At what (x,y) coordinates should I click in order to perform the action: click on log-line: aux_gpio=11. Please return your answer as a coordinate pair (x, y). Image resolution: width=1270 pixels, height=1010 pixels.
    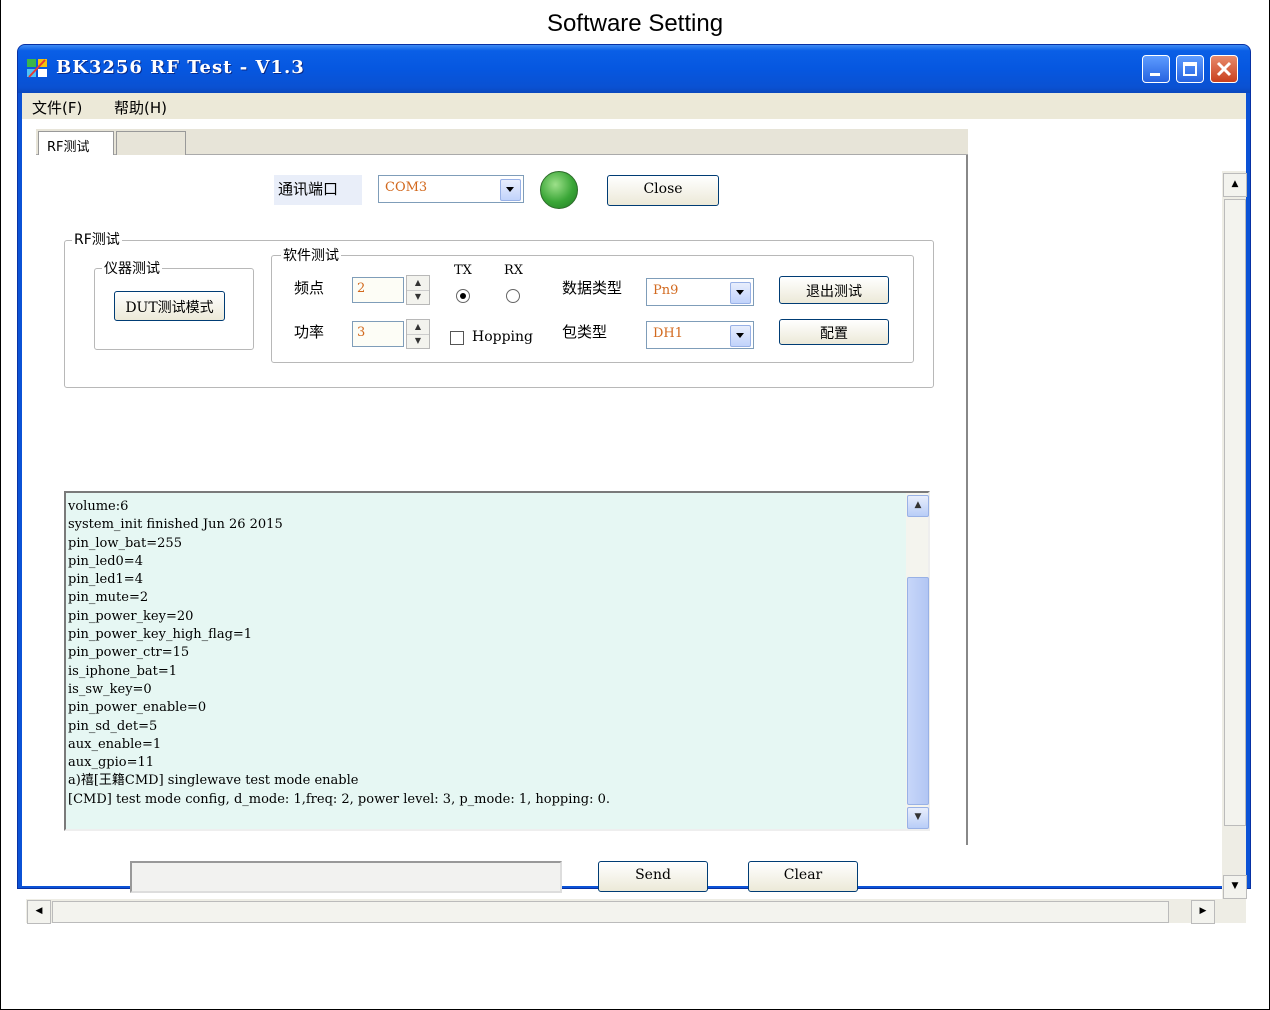
    Looking at the image, I should click on (111, 763).